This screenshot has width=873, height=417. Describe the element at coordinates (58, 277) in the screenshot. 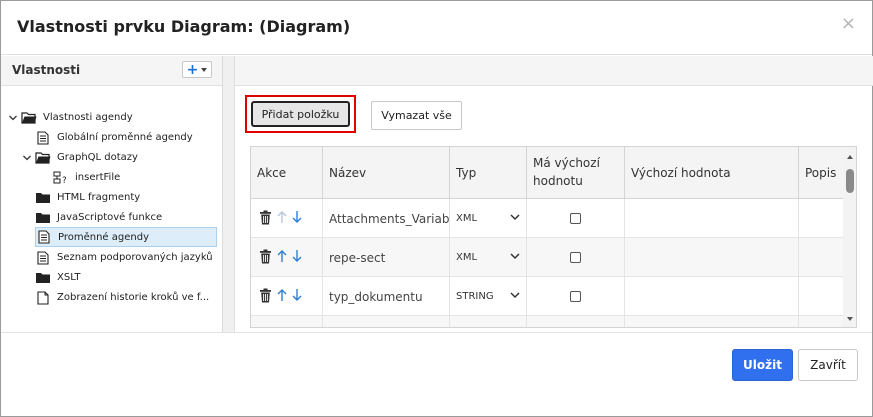

I see `tree-item-xslt: XSLT` at that location.